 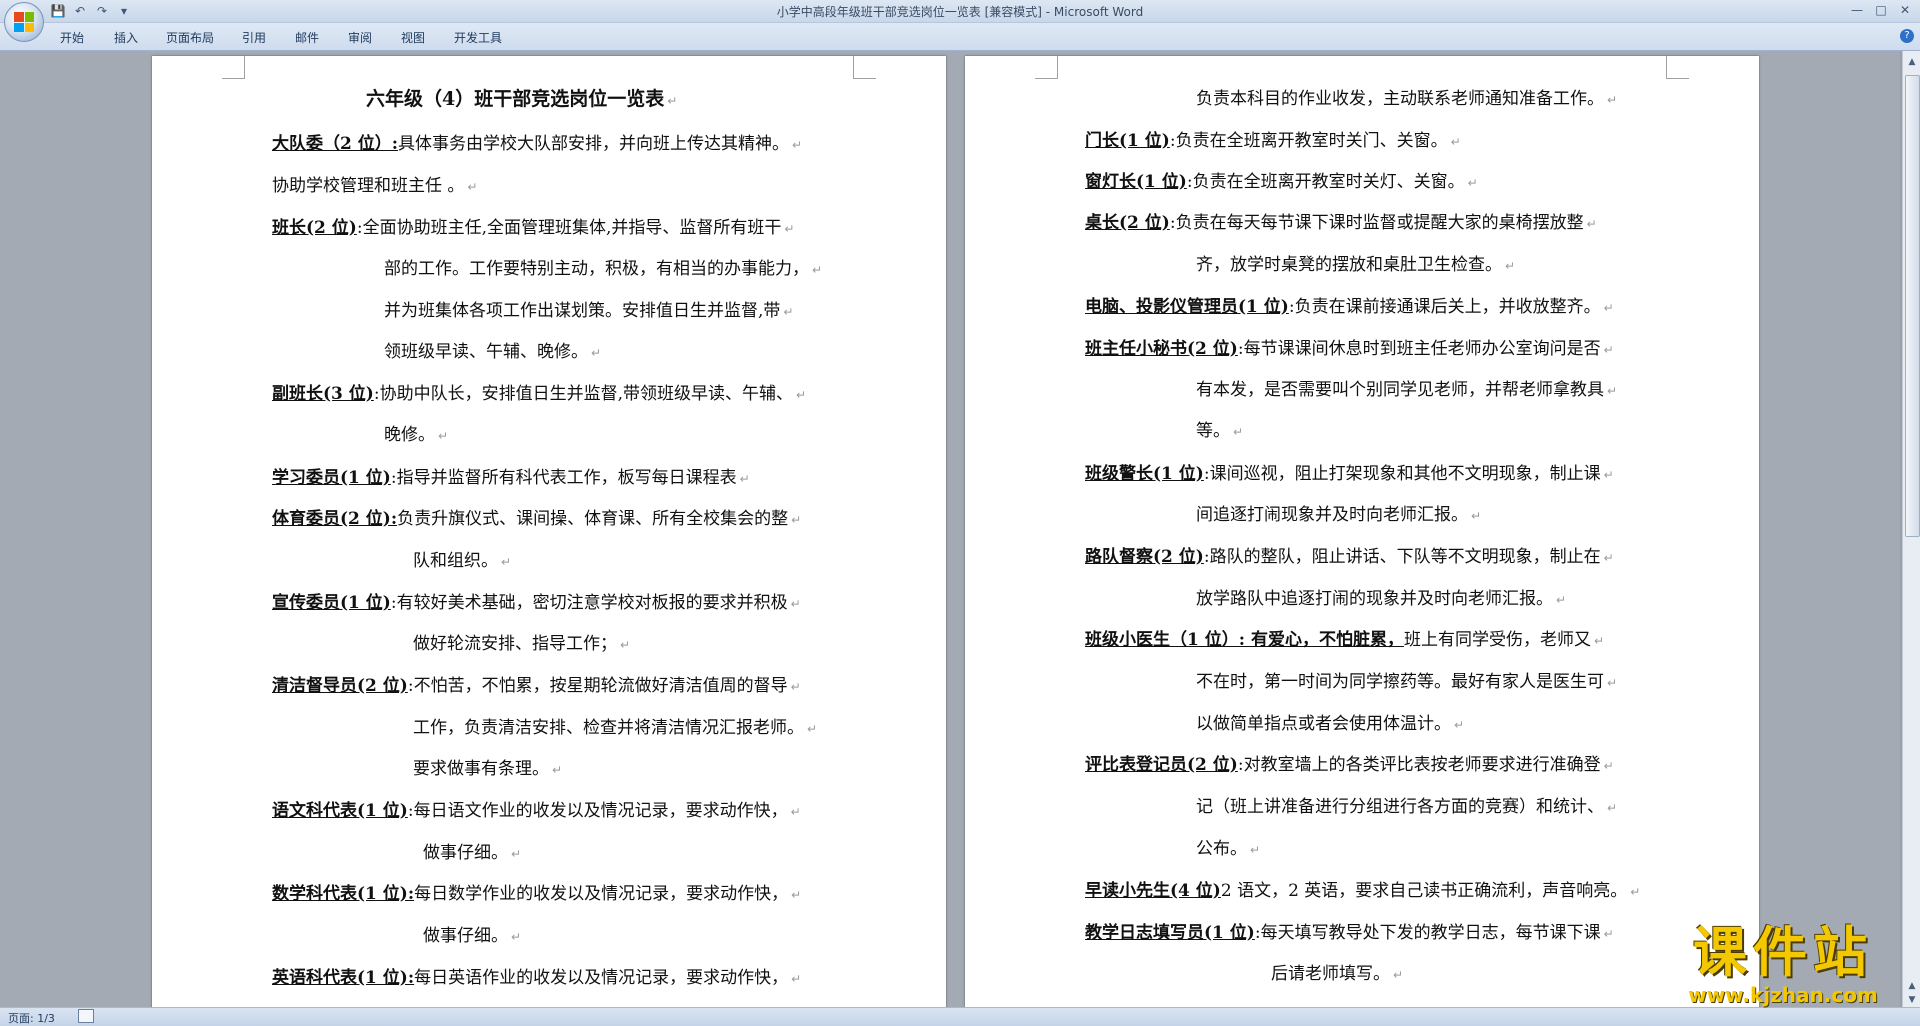 I want to click on ribbon-tabs: 开始 插入 页面布局 引用 邮件 审阅 视图 开发工具 ?, so click(x=960, y=37).